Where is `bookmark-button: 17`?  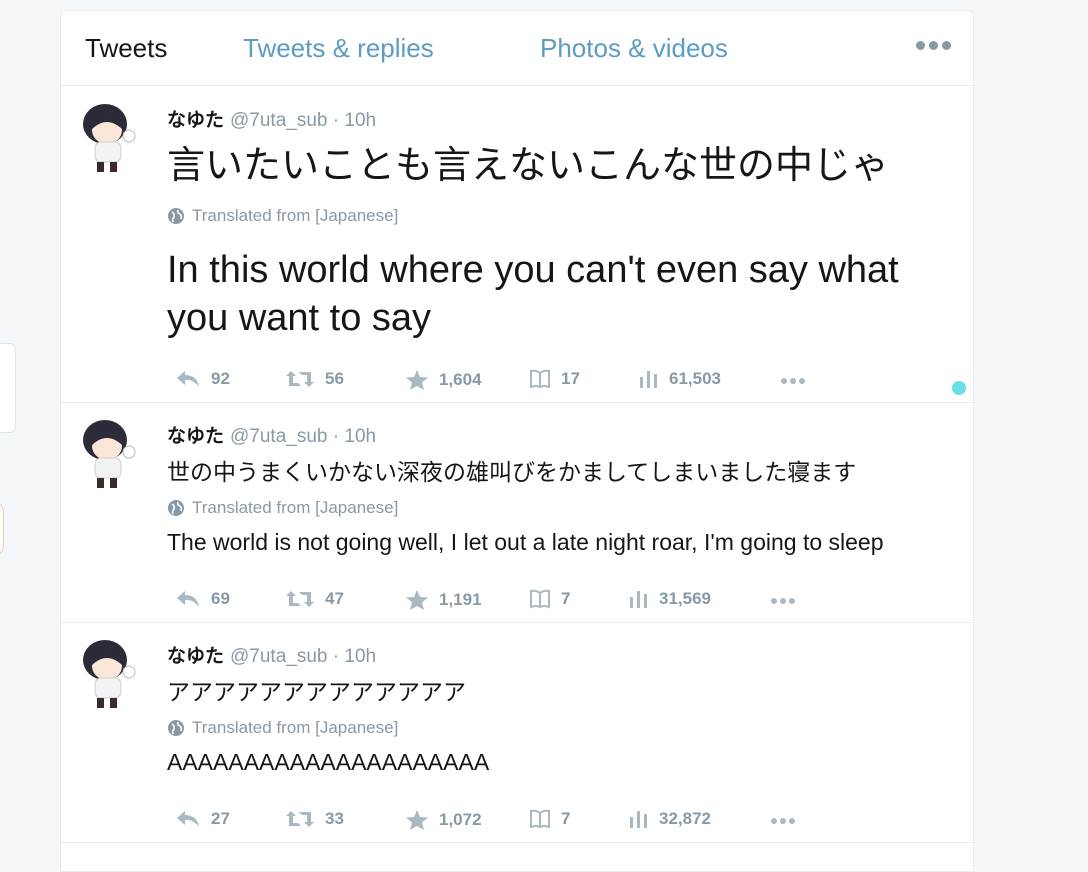 bookmark-button: 17 is located at coordinates (554, 379).